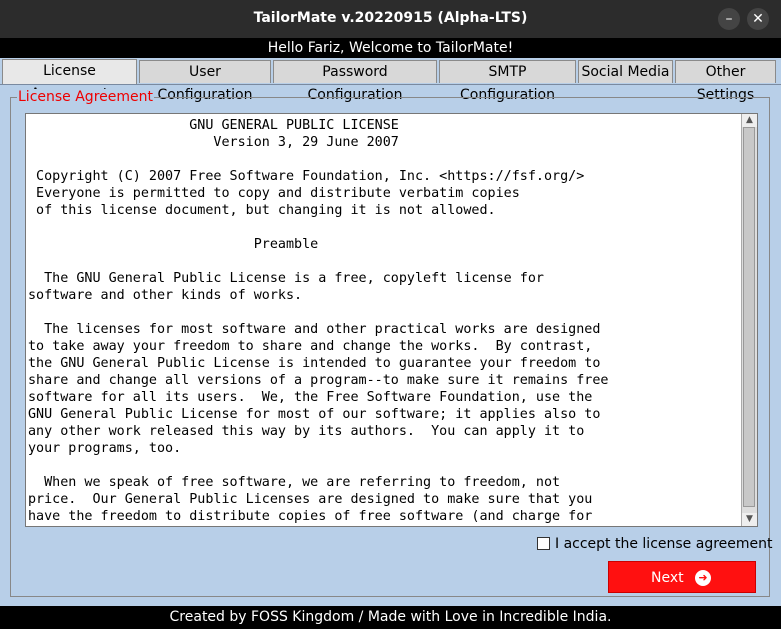  Describe the element at coordinates (664, 544) in the screenshot. I see `accept-license-label: I accept the license agreement` at that location.